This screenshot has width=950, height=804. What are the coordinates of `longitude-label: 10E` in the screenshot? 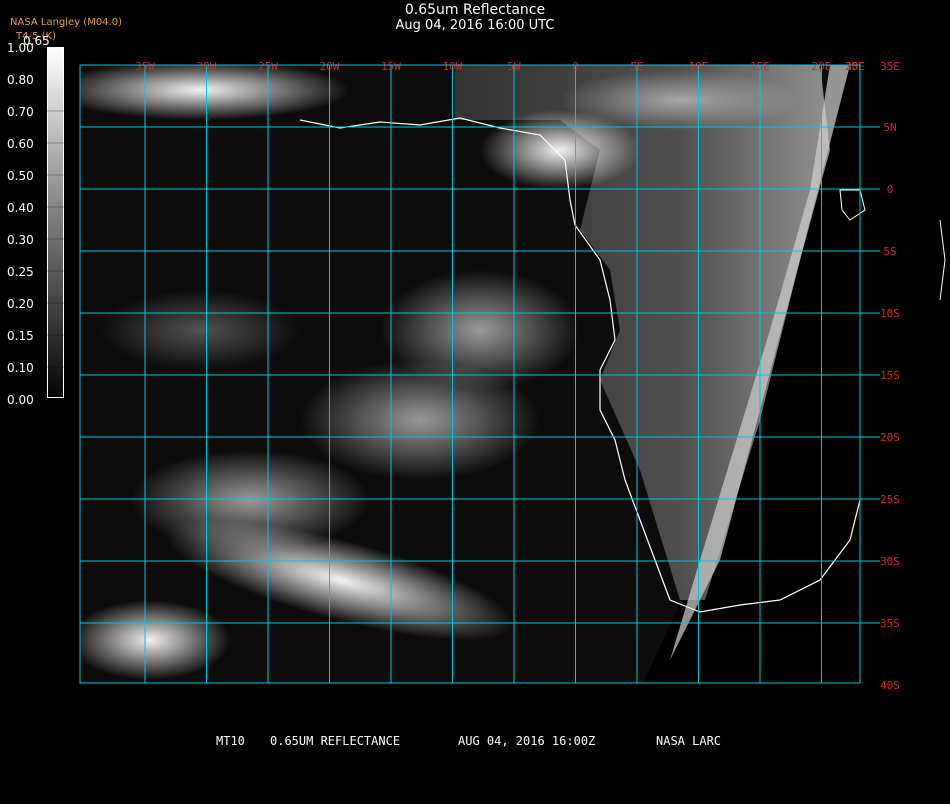 It's located at (699, 66).